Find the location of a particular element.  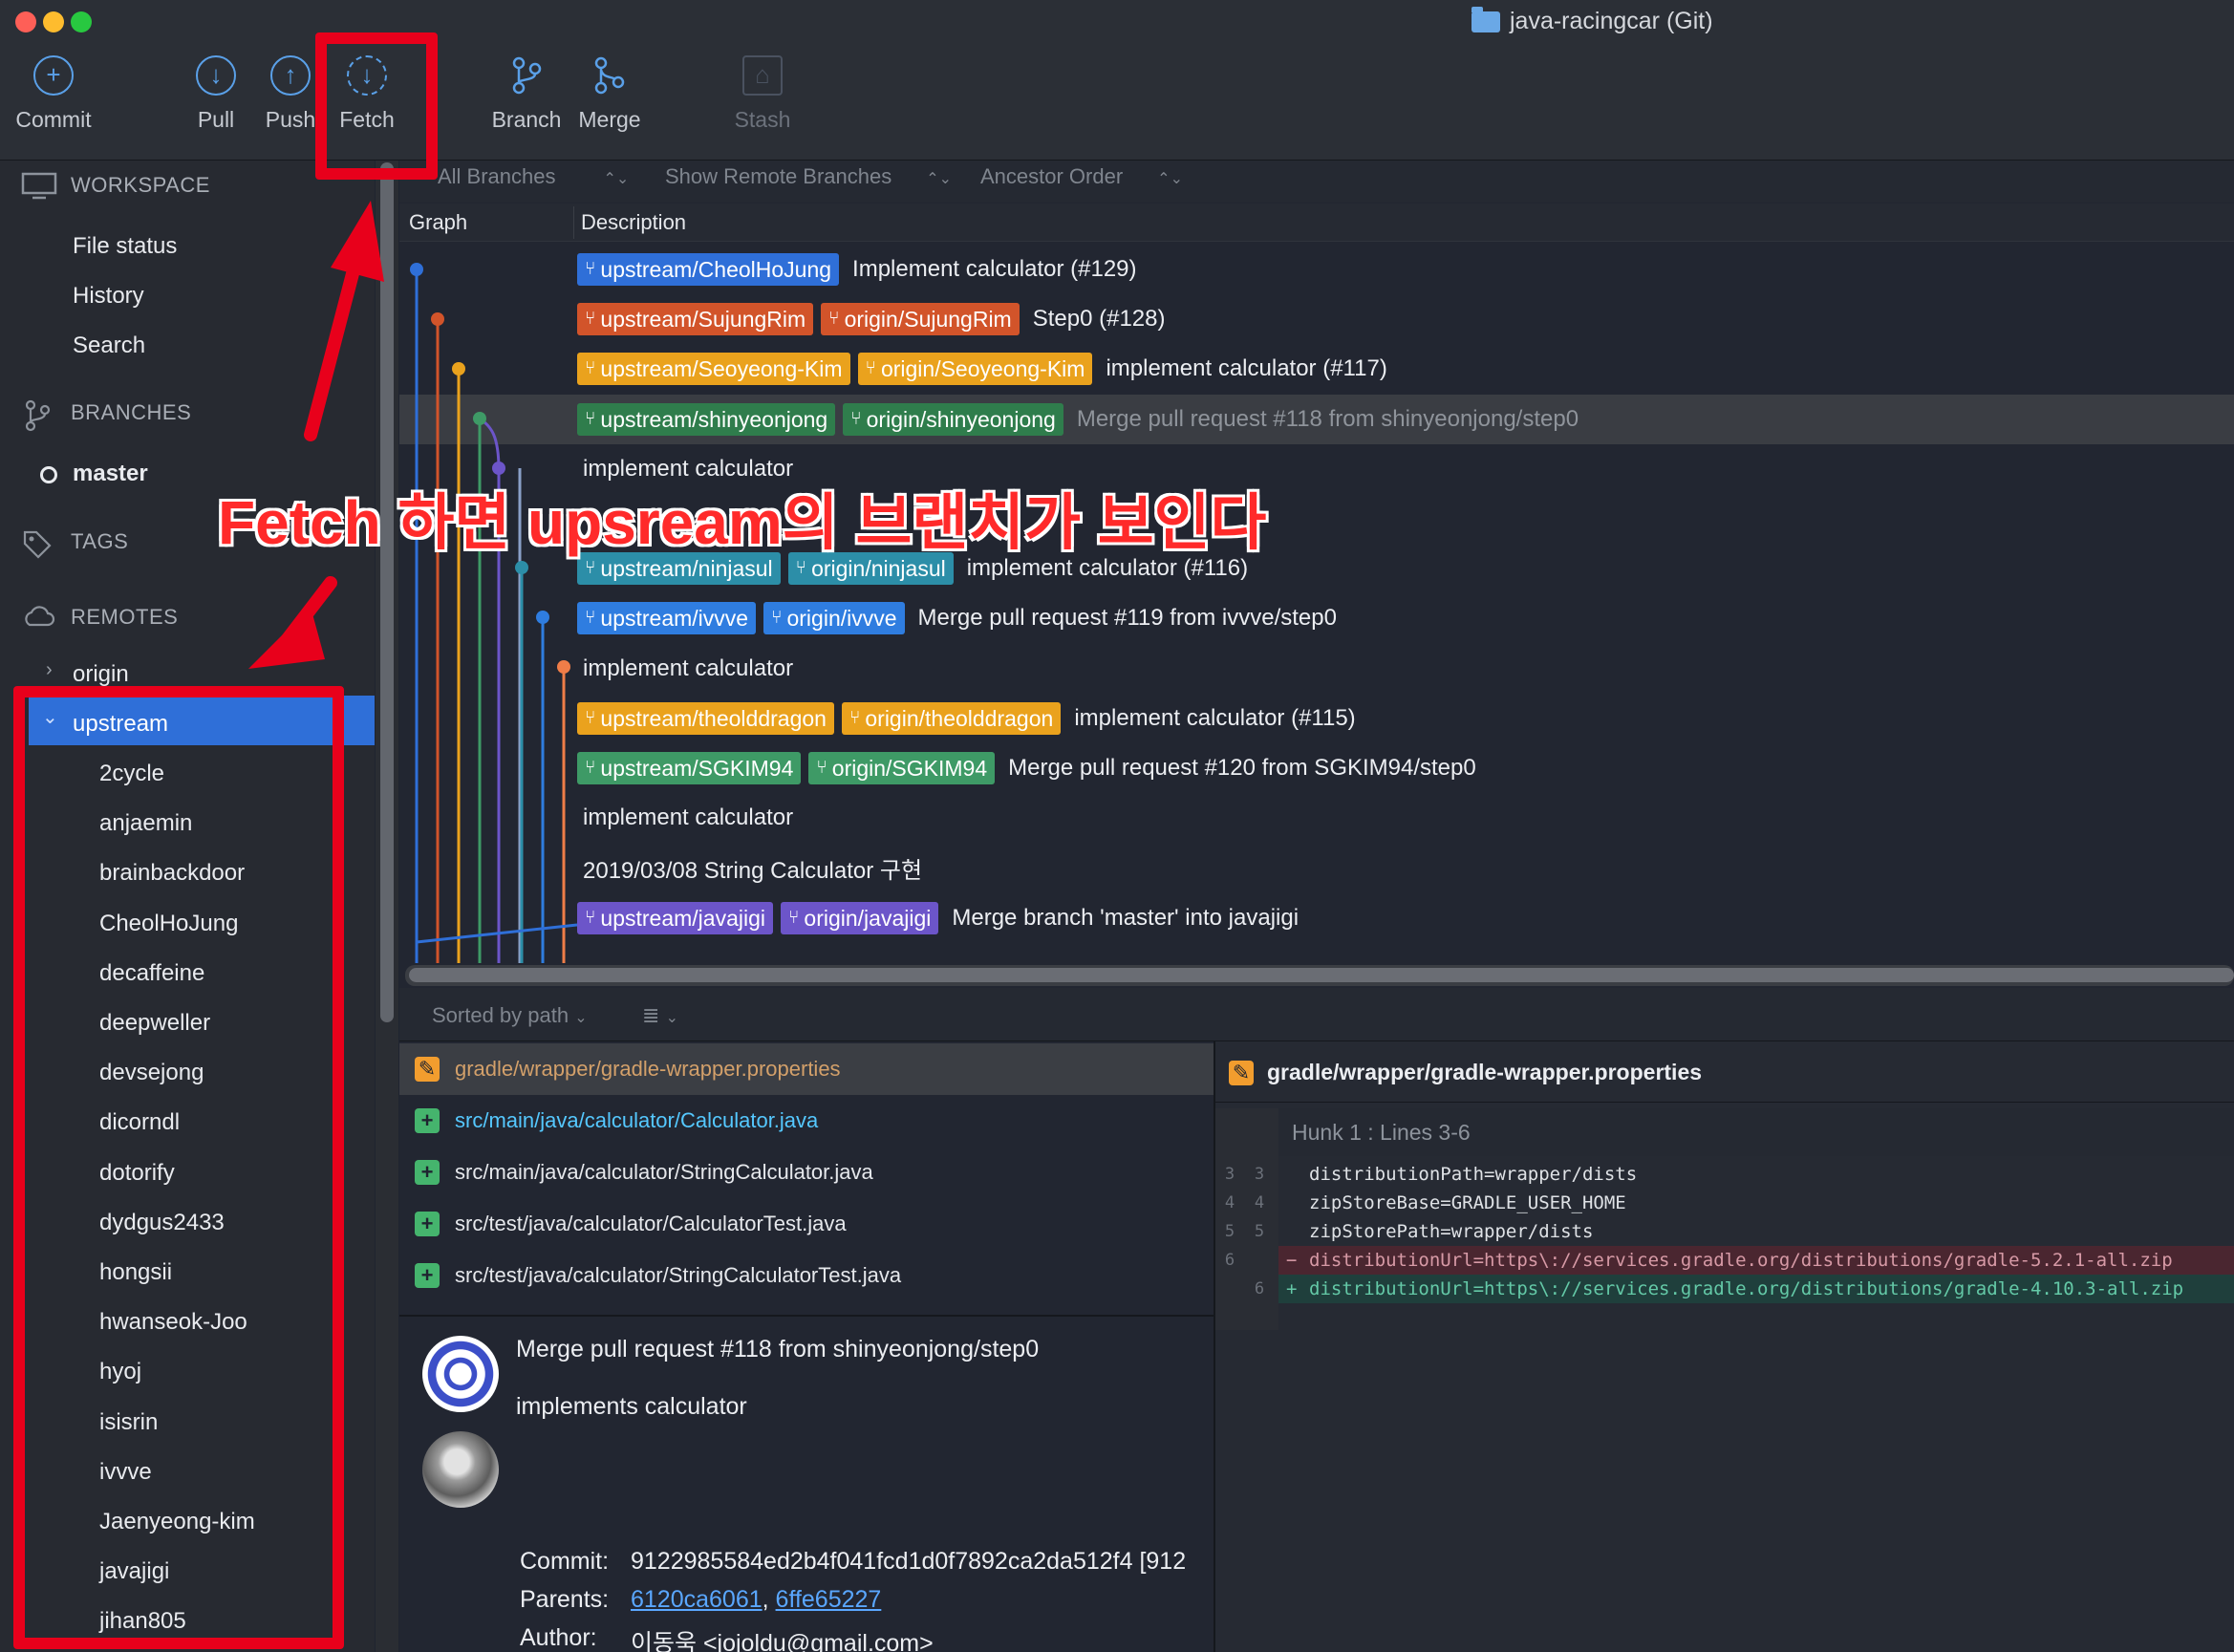

sidebar-item-history: History is located at coordinates (108, 297).